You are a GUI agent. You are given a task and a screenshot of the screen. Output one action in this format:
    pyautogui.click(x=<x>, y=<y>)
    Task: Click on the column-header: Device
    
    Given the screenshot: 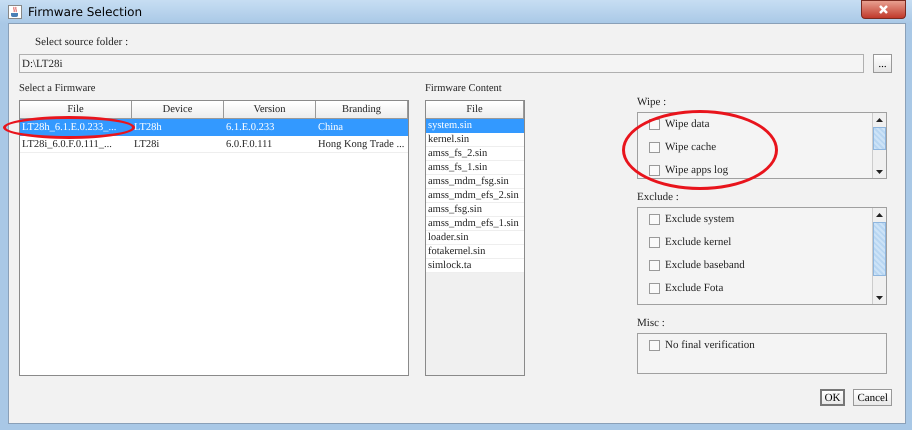 What is the action you would take?
    pyautogui.click(x=178, y=110)
    